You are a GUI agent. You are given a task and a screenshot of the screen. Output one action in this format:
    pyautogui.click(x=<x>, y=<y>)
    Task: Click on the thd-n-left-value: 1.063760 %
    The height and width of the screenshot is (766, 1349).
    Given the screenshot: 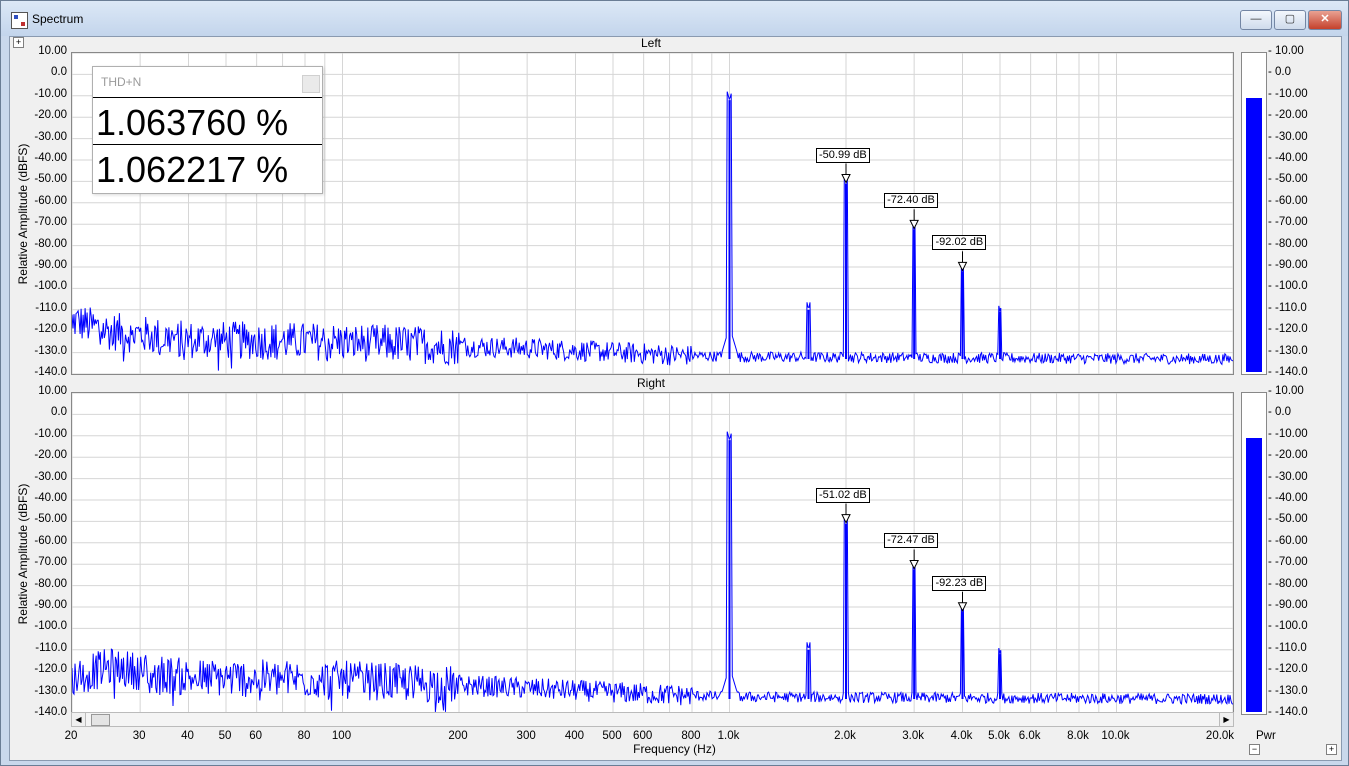 What is the action you would take?
    pyautogui.click(x=207, y=121)
    